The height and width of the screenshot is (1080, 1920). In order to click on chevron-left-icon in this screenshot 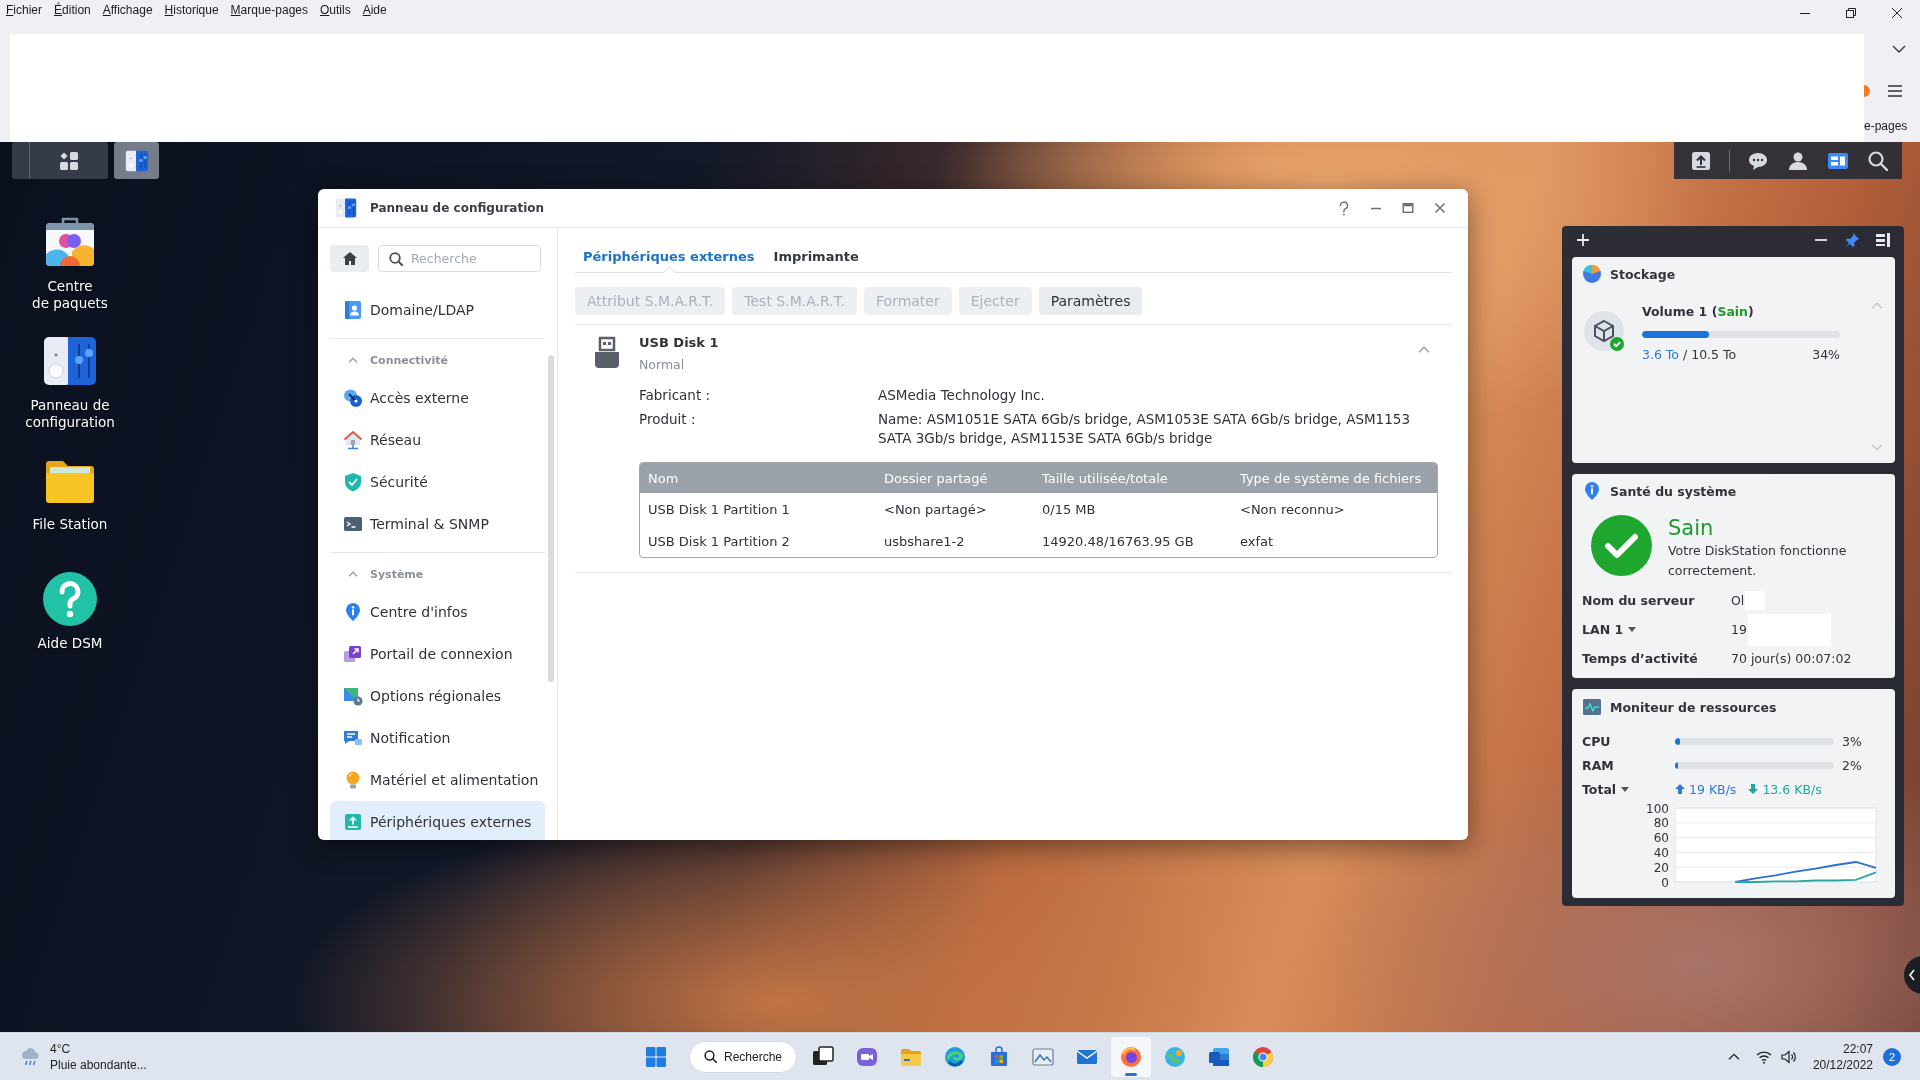, I will do `click(1912, 975)`.